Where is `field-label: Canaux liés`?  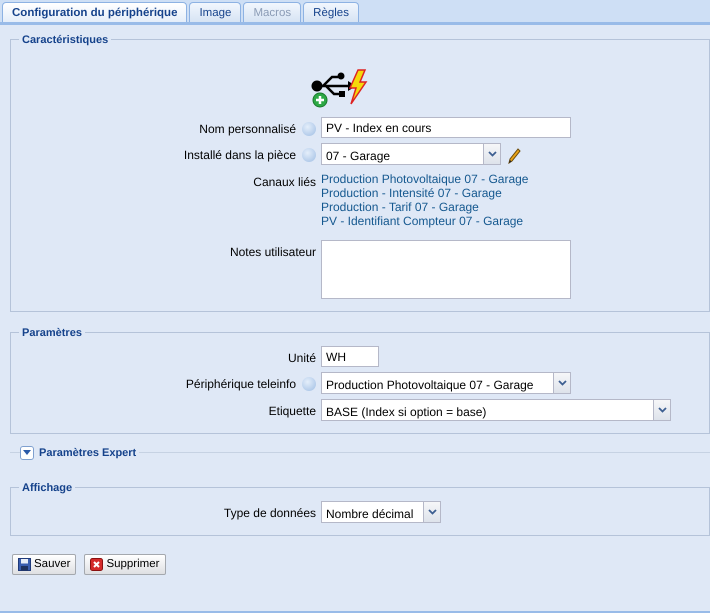 field-label: Canaux liés is located at coordinates (284, 182).